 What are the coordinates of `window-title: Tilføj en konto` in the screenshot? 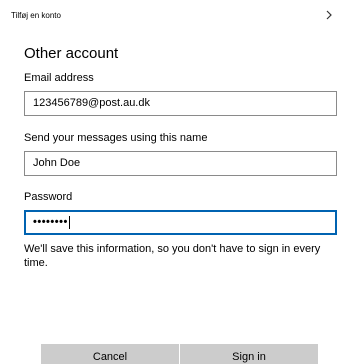 It's located at (36, 15).